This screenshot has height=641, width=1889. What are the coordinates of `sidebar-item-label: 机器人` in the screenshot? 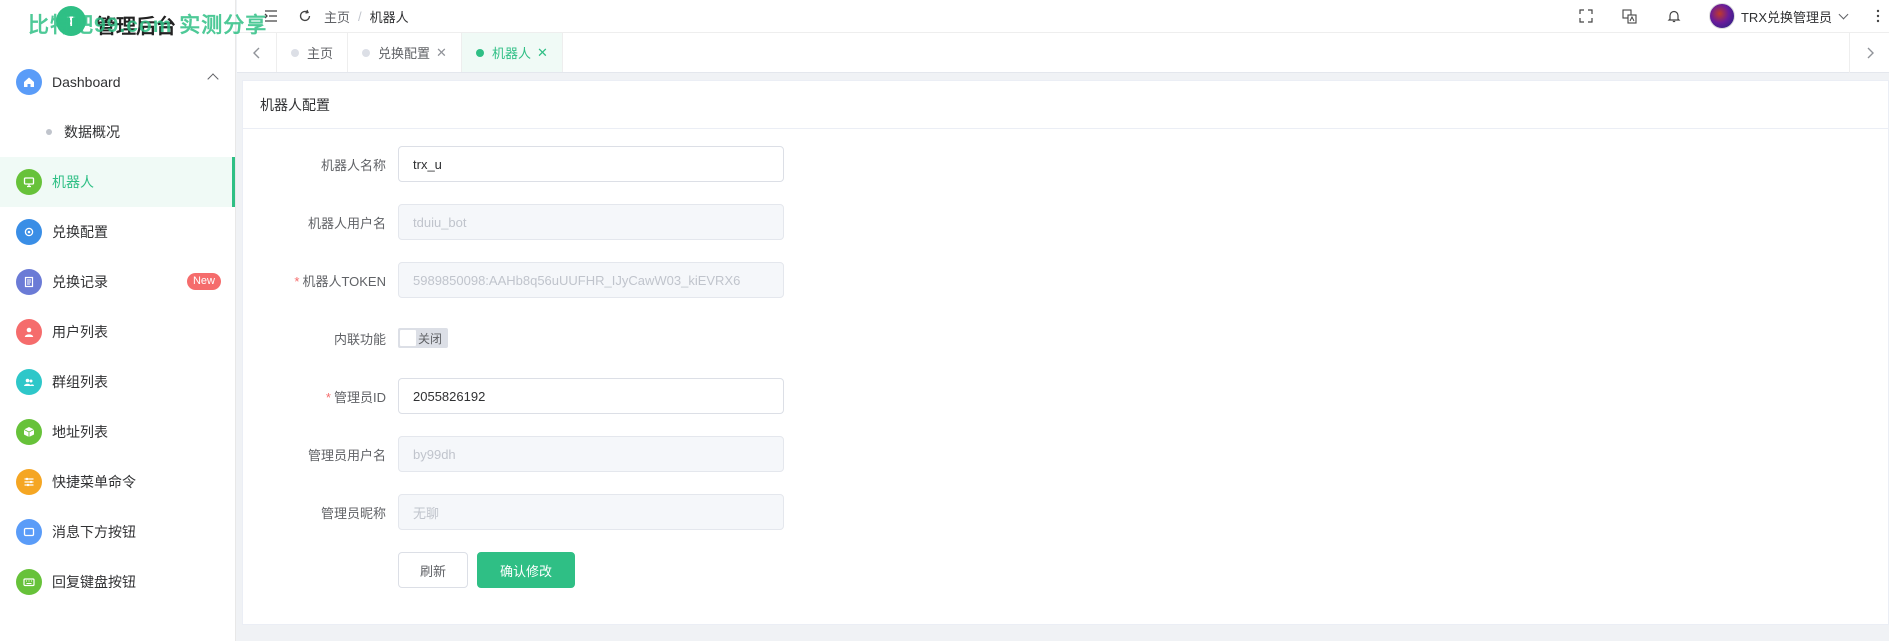 It's located at (73, 182).